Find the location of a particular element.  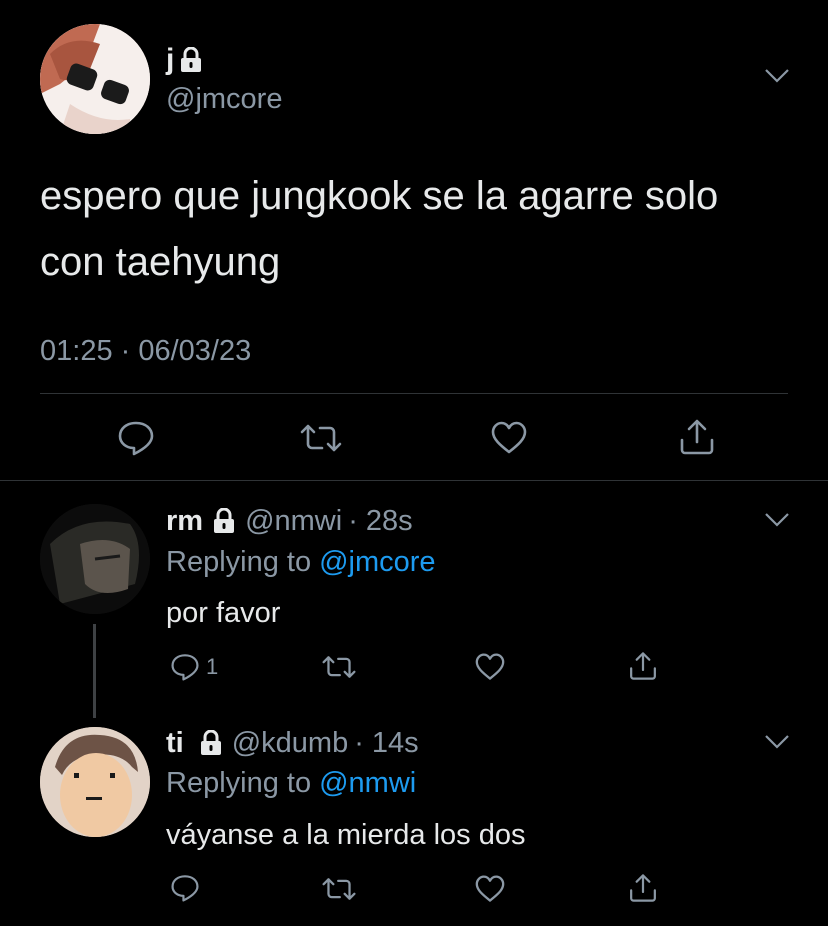

avatar-kdumb is located at coordinates (95, 782).